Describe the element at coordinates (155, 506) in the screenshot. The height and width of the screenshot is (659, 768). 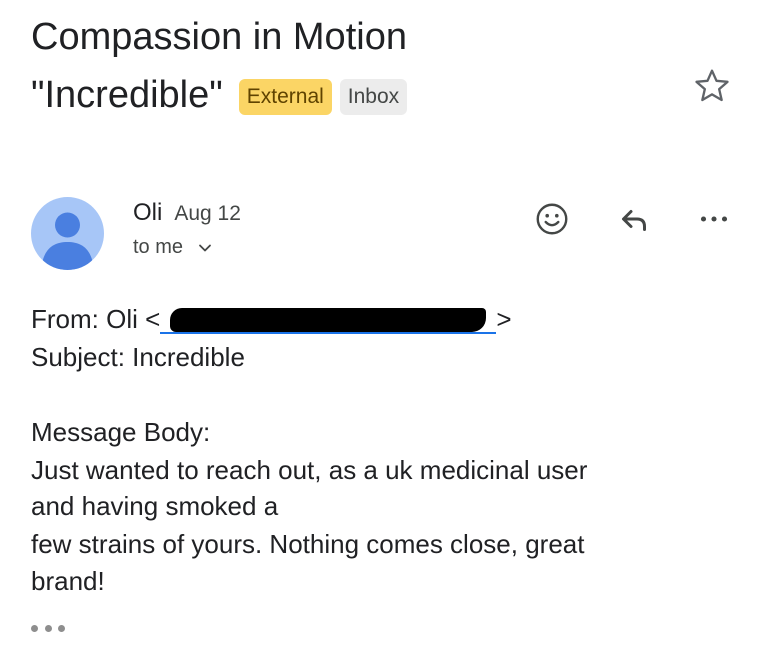
I see `message-body-line-2: and having smoked a` at that location.